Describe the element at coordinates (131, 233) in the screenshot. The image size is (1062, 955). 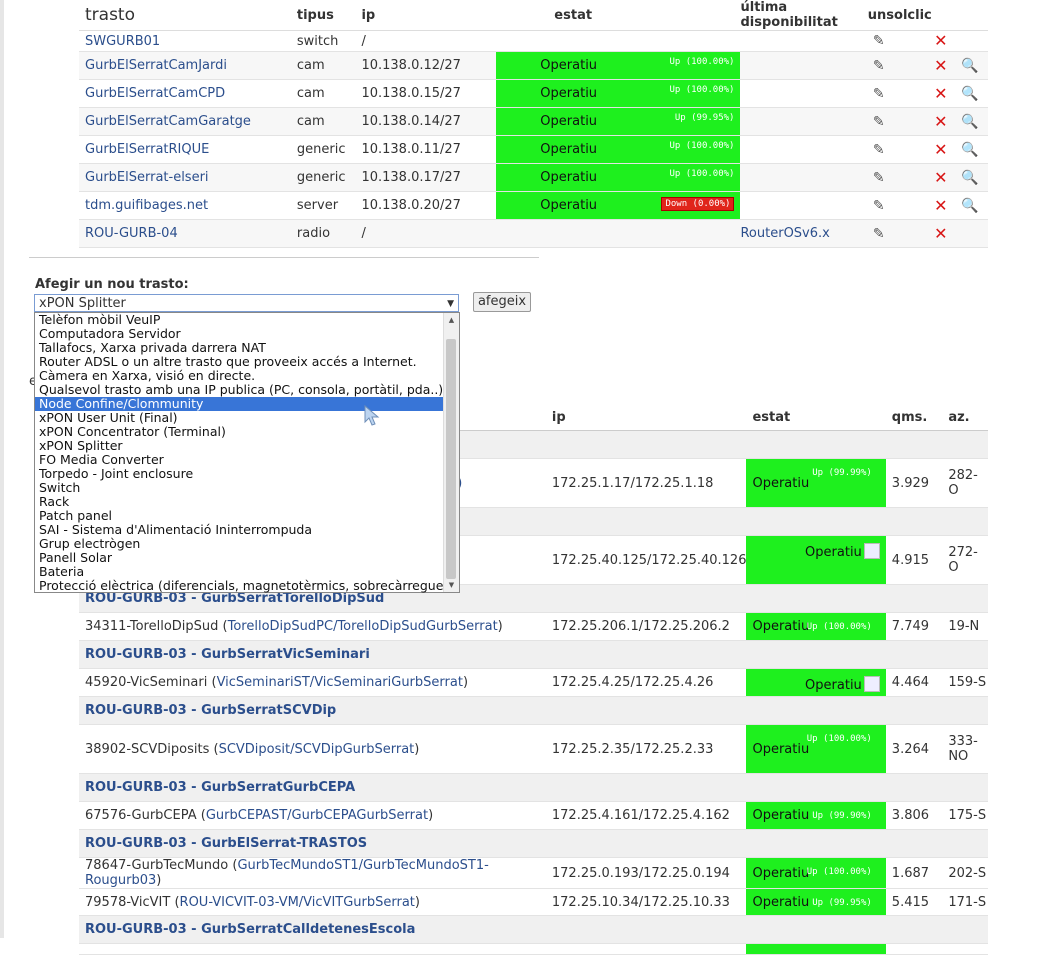
I see `trasto-link: ROU-GURB-04` at that location.